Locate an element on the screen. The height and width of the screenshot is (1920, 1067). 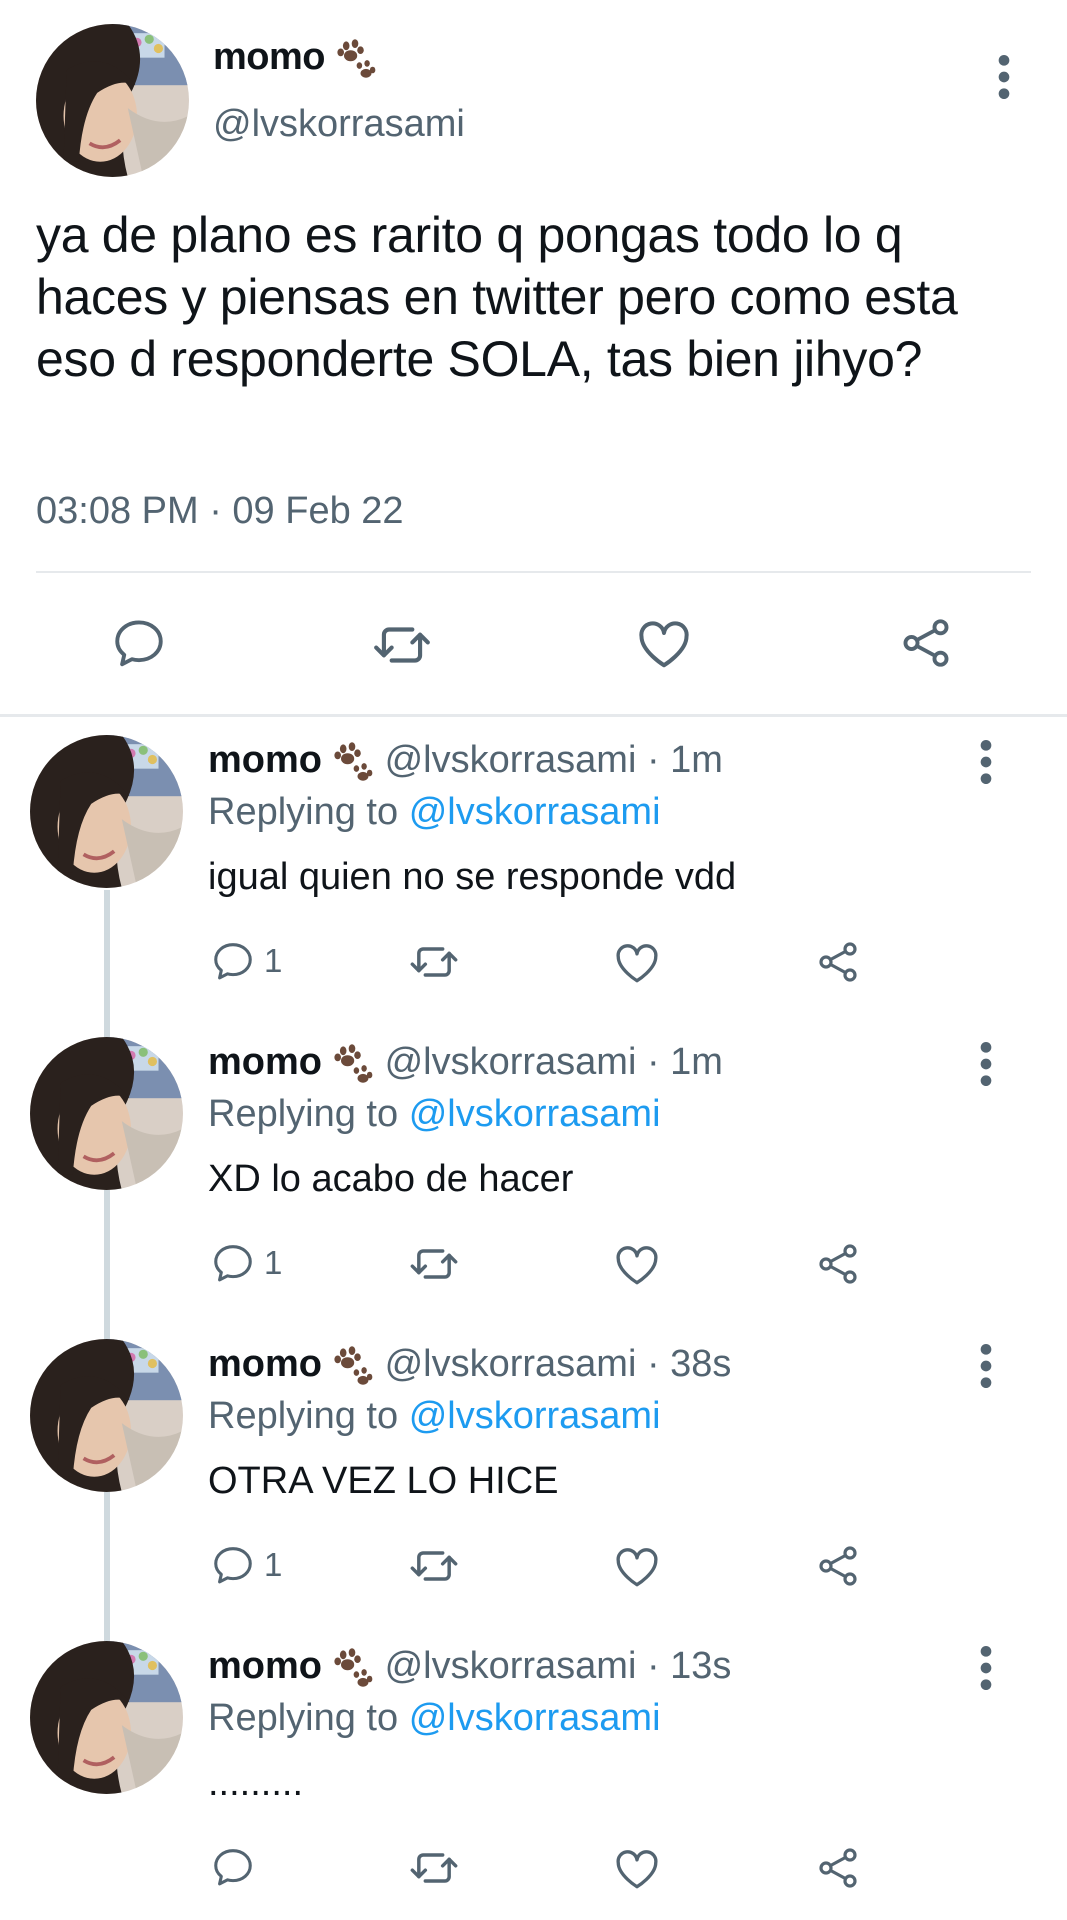
reply-header: momo @lvskorrasami · 38s is located at coordinates (469, 1365).